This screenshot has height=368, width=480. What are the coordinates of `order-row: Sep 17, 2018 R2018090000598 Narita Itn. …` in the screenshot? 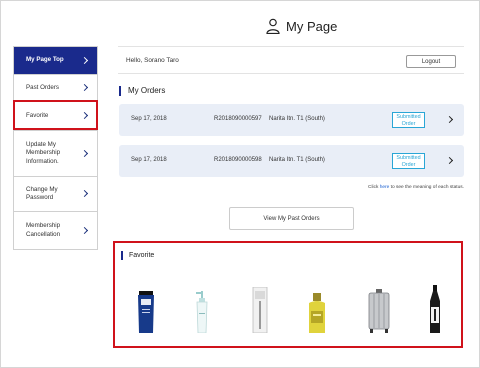 It's located at (291, 161).